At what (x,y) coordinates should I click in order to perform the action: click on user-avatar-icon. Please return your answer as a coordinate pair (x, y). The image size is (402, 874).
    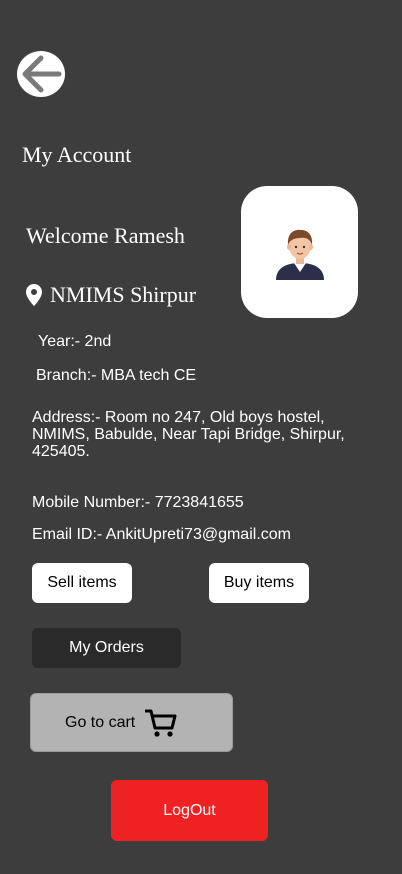
    Looking at the image, I should click on (299, 254).